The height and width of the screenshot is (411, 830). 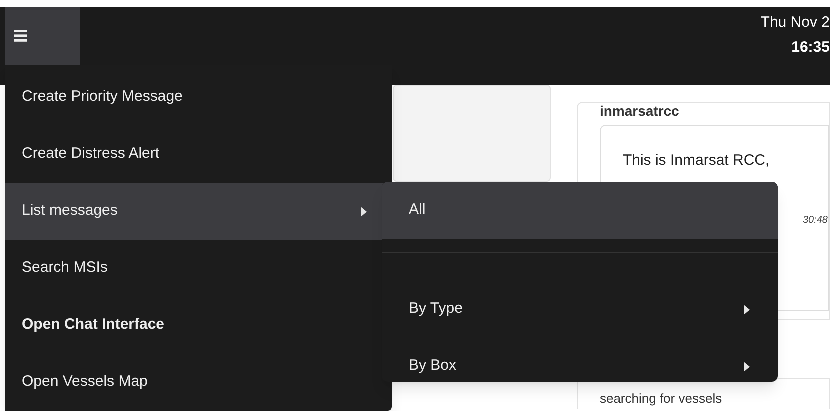 What do you see at coordinates (198, 97) in the screenshot?
I see `menu-item: Create Priority Message` at bounding box center [198, 97].